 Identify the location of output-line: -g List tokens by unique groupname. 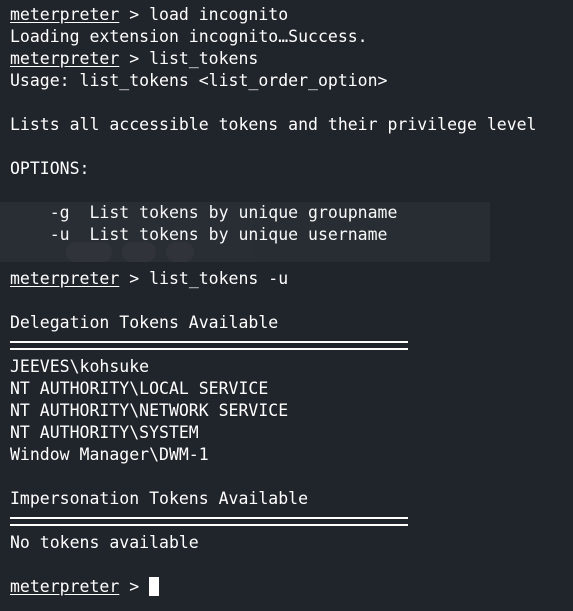
(204, 212).